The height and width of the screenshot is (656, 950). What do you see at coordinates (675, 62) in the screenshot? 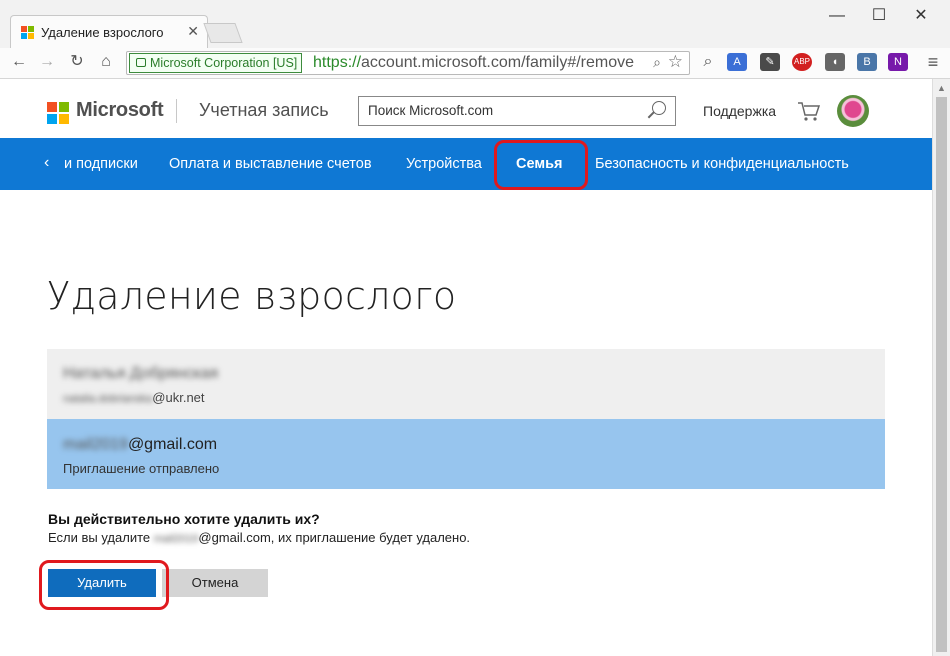
I see `bookmark-star-icon: ☆` at bounding box center [675, 62].